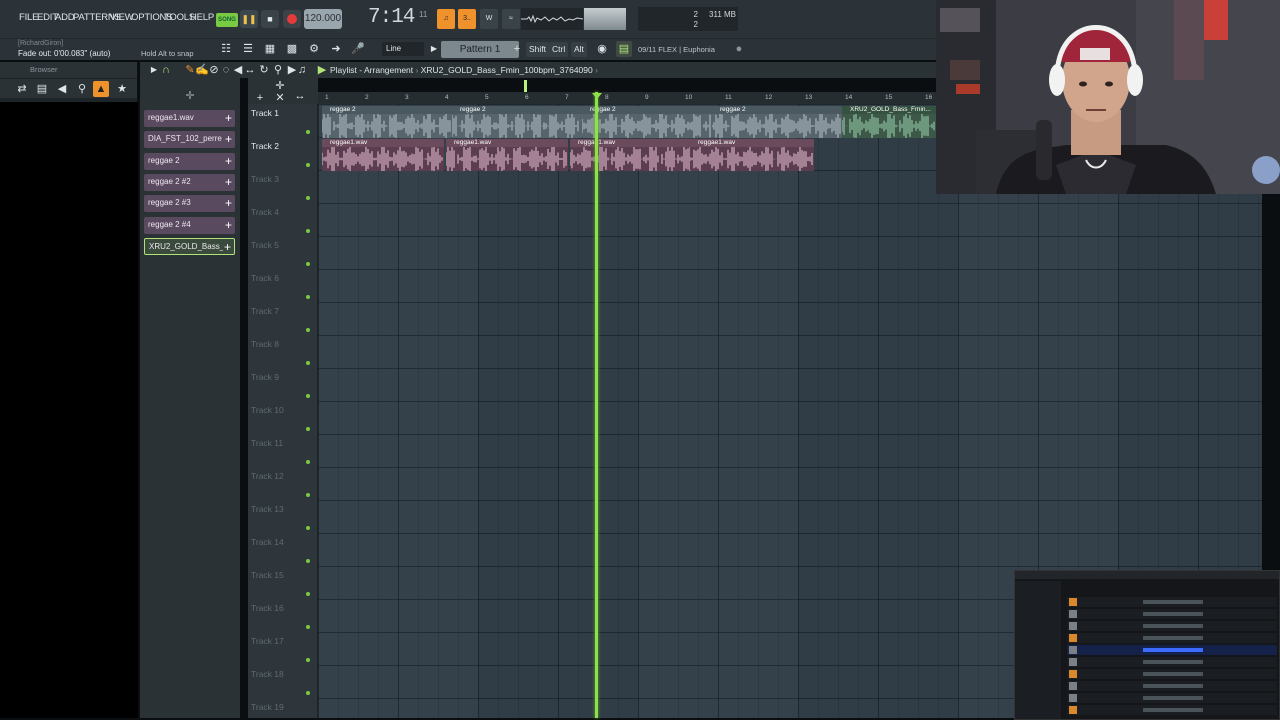 The width and height of the screenshot is (1280, 720). I want to click on view-plugin-picker-icon: ⚙, so click(314, 49).